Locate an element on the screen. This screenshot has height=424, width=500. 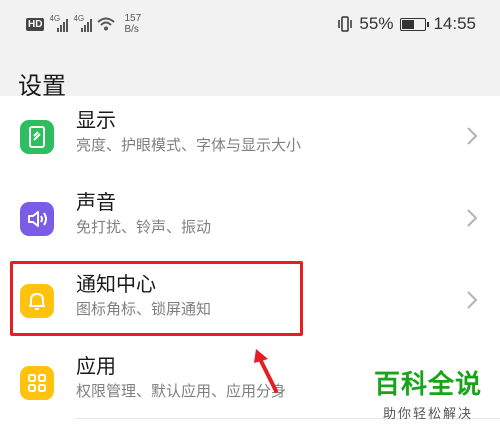
pointer-arrow-icon is located at coordinates (266, 371).